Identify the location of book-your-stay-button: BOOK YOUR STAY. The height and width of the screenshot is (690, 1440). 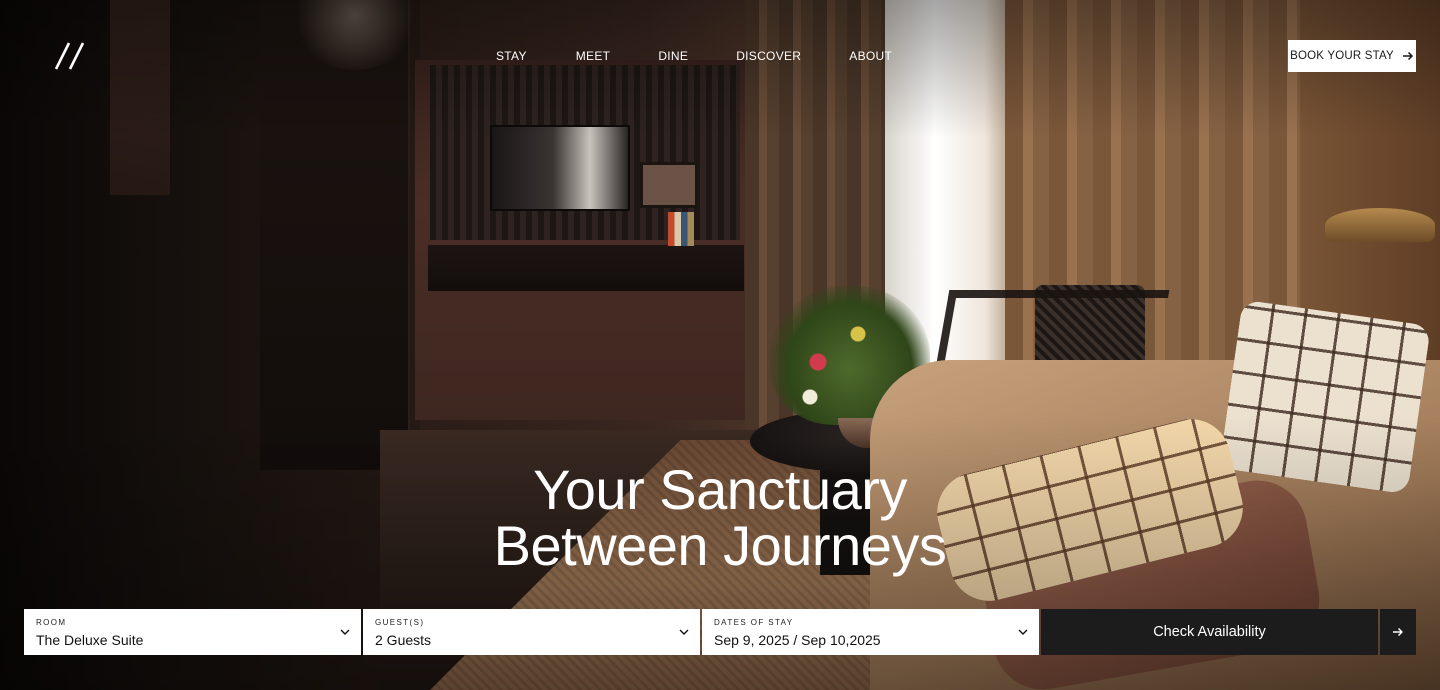
(1352, 56).